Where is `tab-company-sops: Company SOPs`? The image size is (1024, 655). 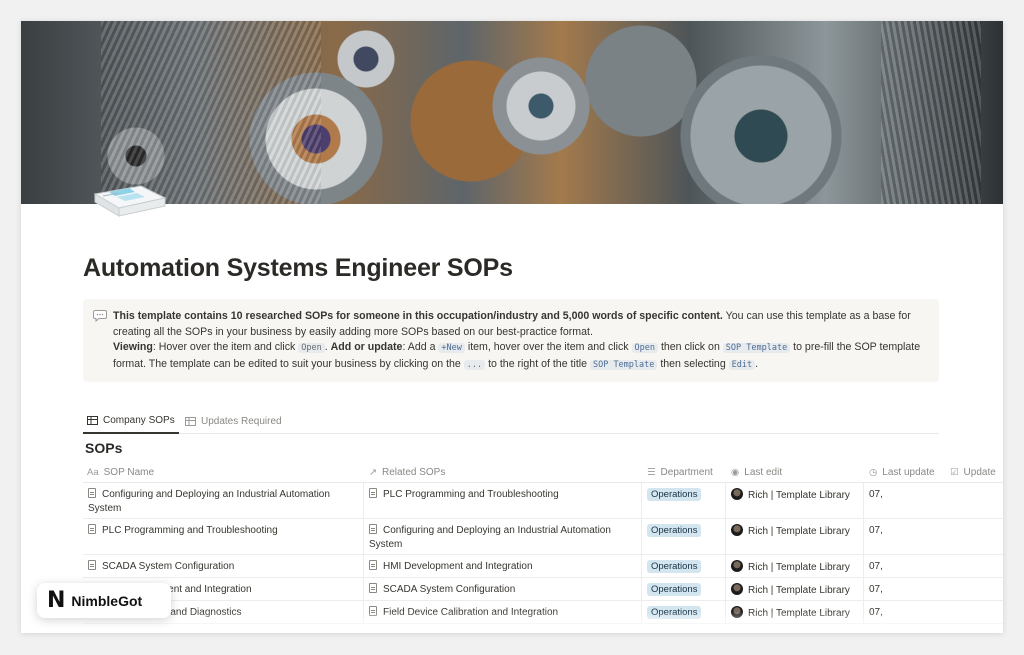
tab-company-sops: Company SOPs is located at coordinates (131, 421).